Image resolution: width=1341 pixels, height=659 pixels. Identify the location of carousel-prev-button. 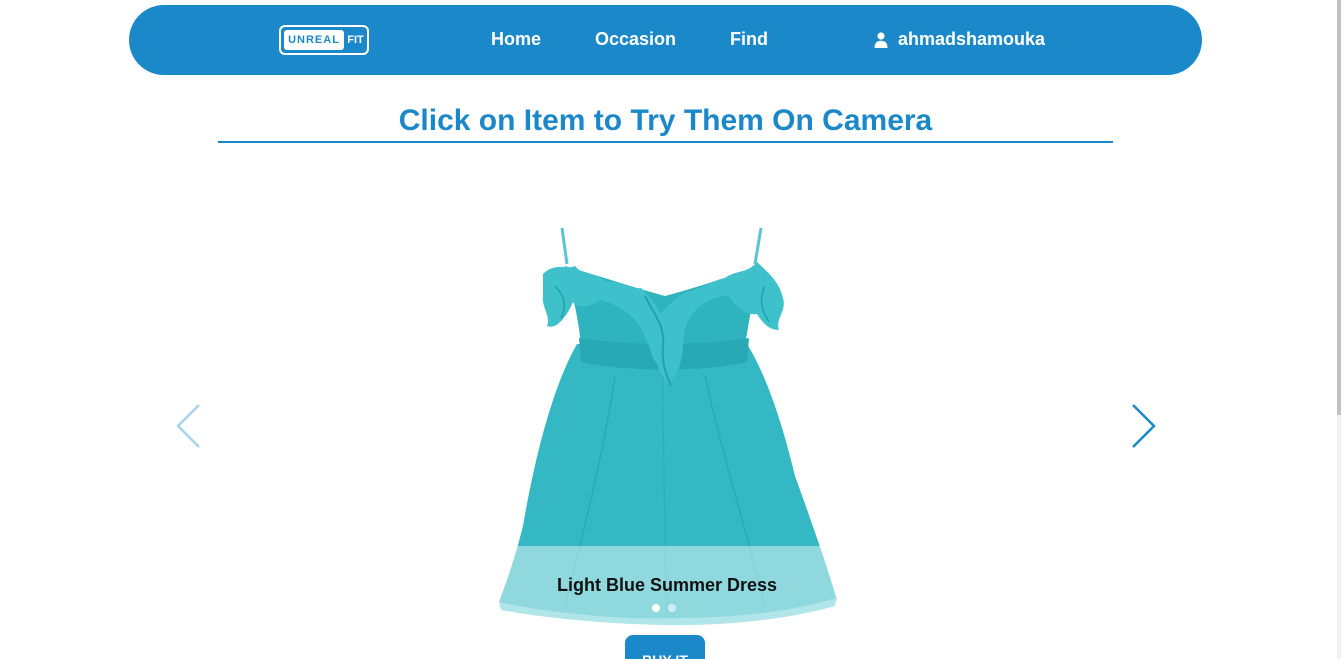
(189, 426).